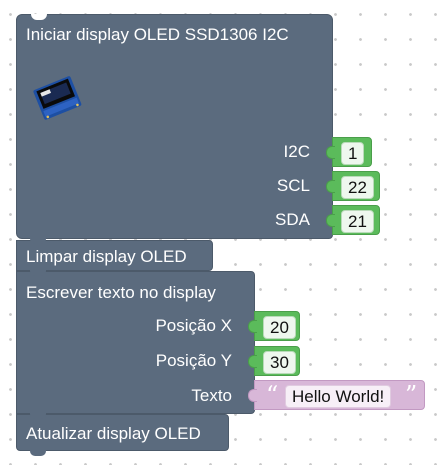  Describe the element at coordinates (39, 17) in the screenshot. I see `block-notch` at that location.